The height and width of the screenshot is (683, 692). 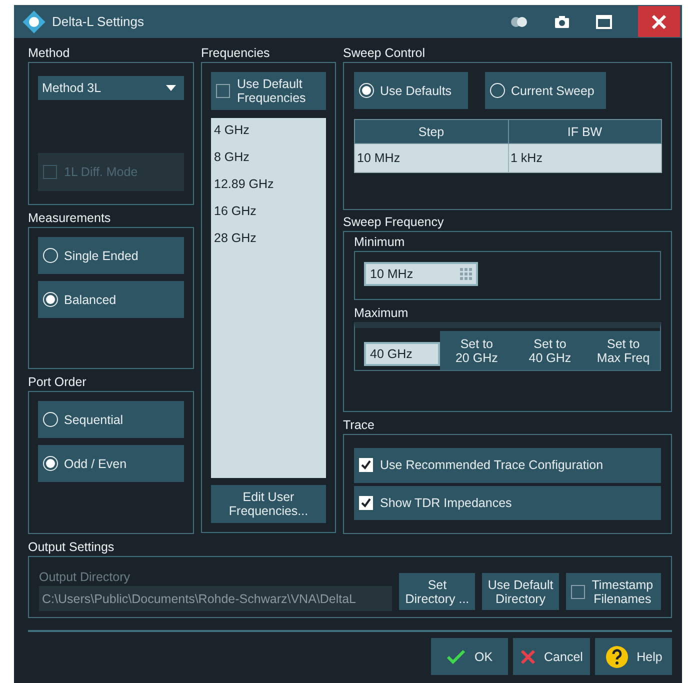 What do you see at coordinates (551, 656) in the screenshot?
I see `cancel-button: Cancel` at bounding box center [551, 656].